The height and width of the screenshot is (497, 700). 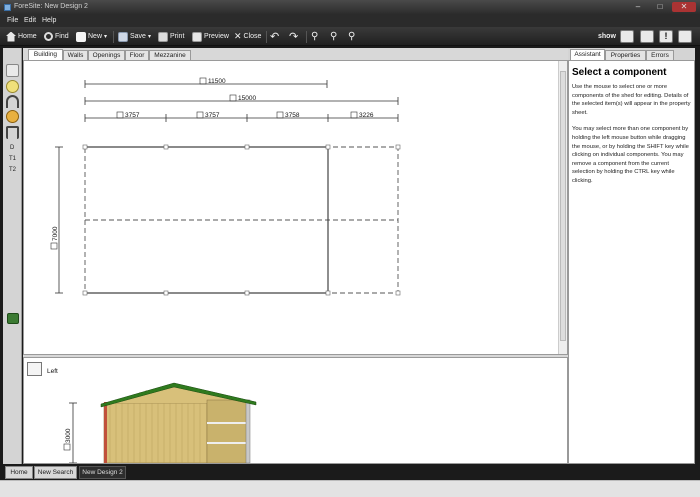 What do you see at coordinates (12, 159) in the screenshot?
I see `view-label-t1: T1` at bounding box center [12, 159].